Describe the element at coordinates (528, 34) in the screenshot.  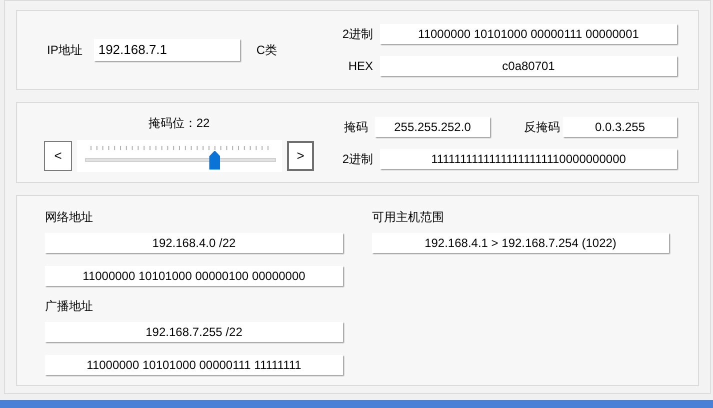
I see `value-field: 11000000 10101000 00000111 00000001` at that location.